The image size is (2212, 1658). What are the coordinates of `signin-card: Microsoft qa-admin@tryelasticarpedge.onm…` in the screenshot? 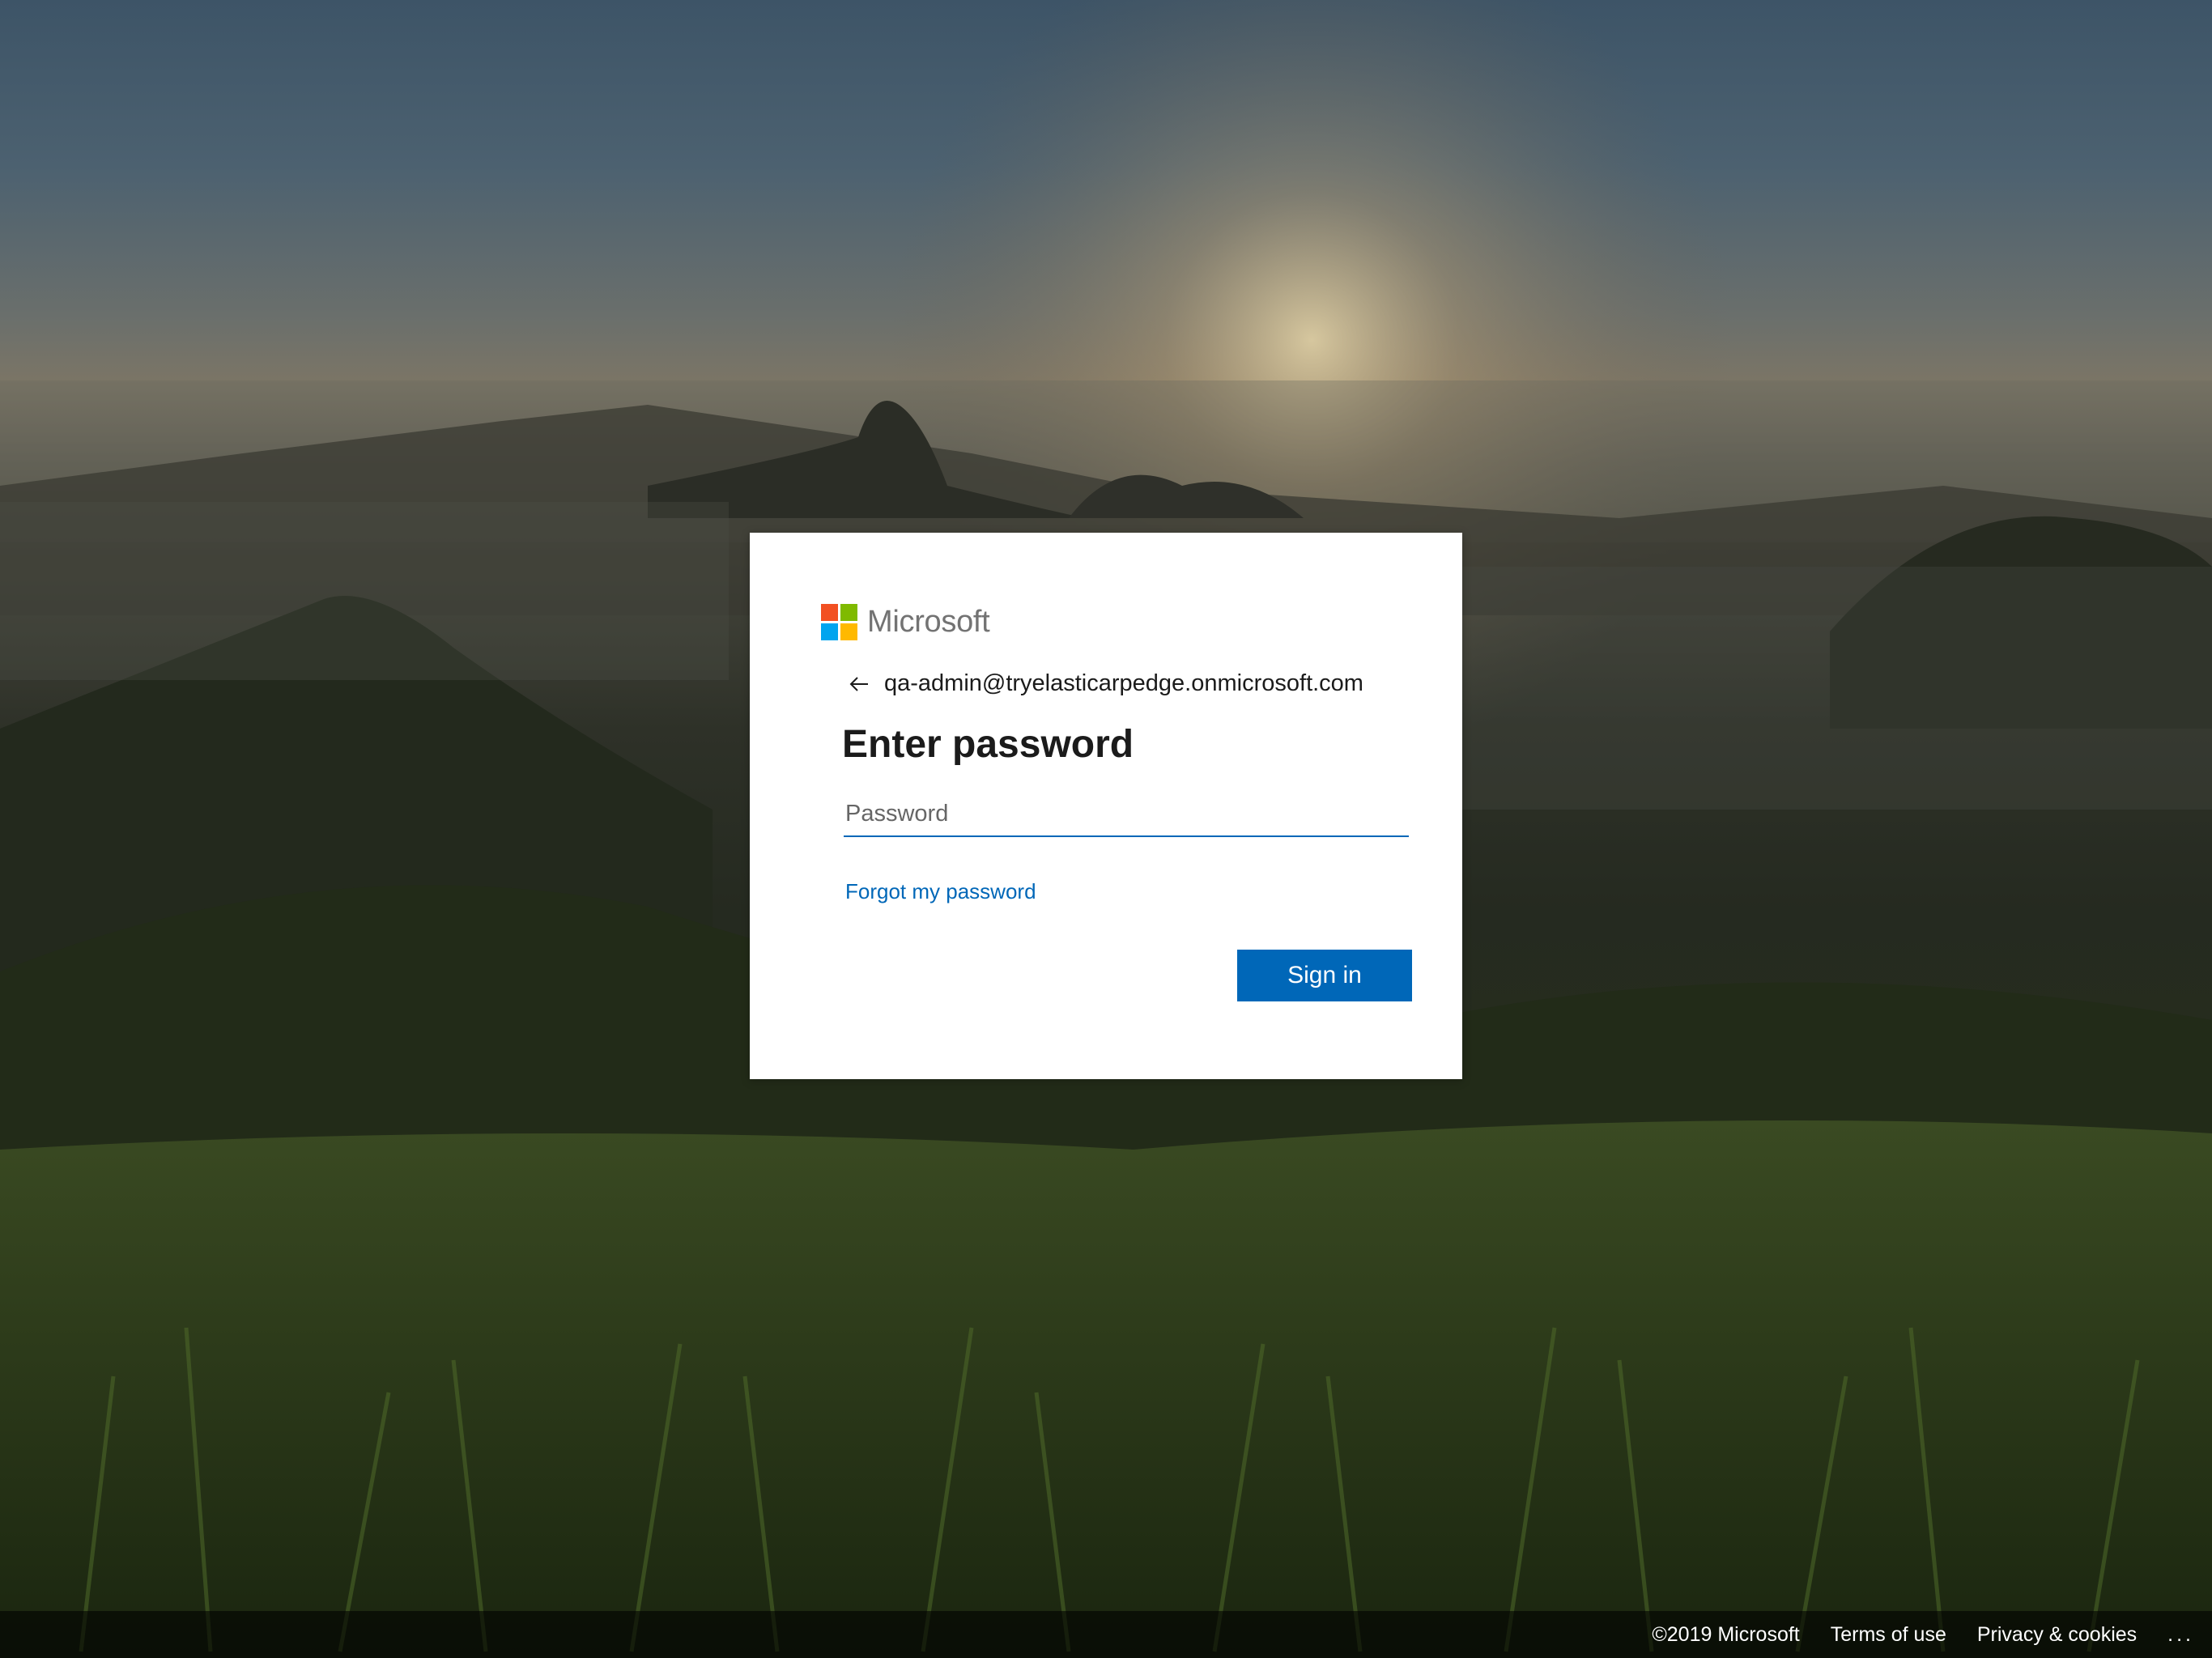 It's located at (1106, 806).